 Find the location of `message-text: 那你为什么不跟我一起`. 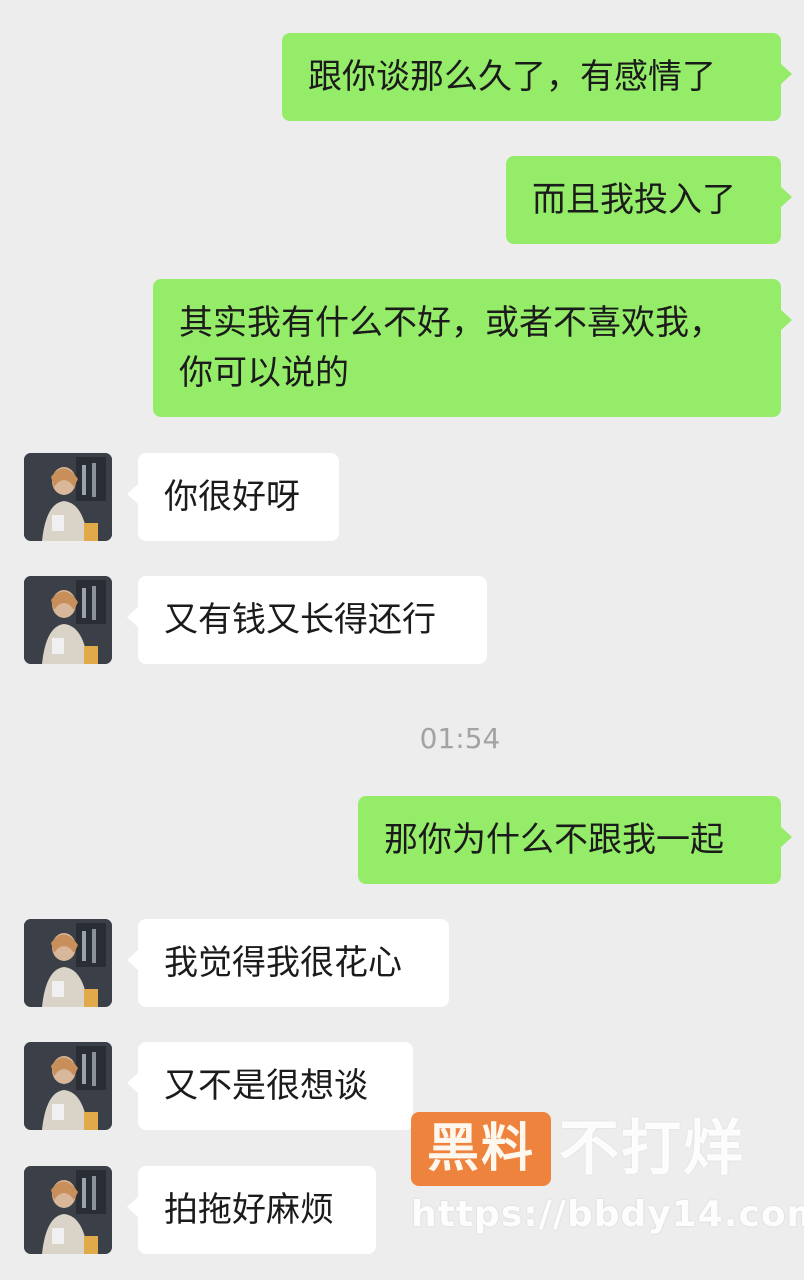

message-text: 那你为什么不跟我一起 is located at coordinates (554, 840).